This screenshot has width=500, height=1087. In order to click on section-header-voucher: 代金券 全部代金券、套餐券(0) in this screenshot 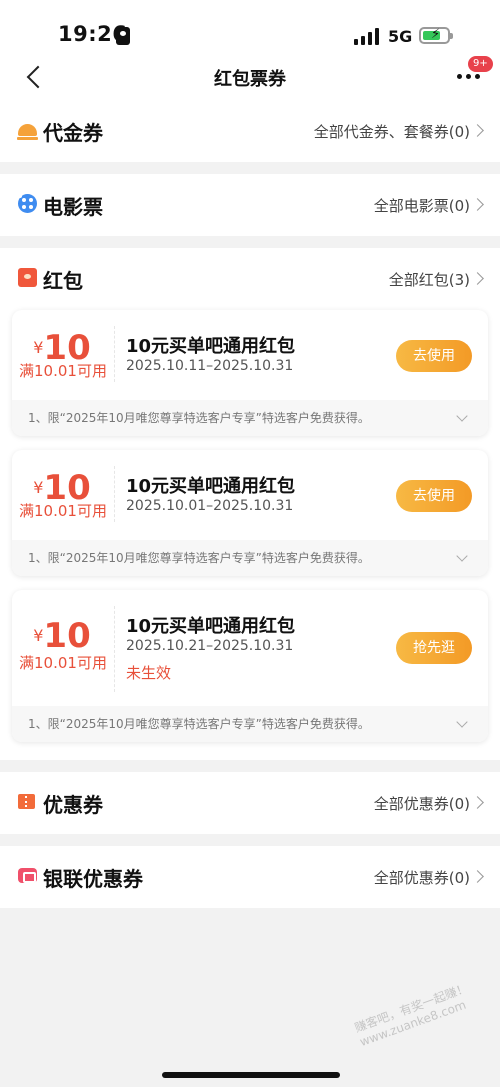, I will do `click(250, 130)`.